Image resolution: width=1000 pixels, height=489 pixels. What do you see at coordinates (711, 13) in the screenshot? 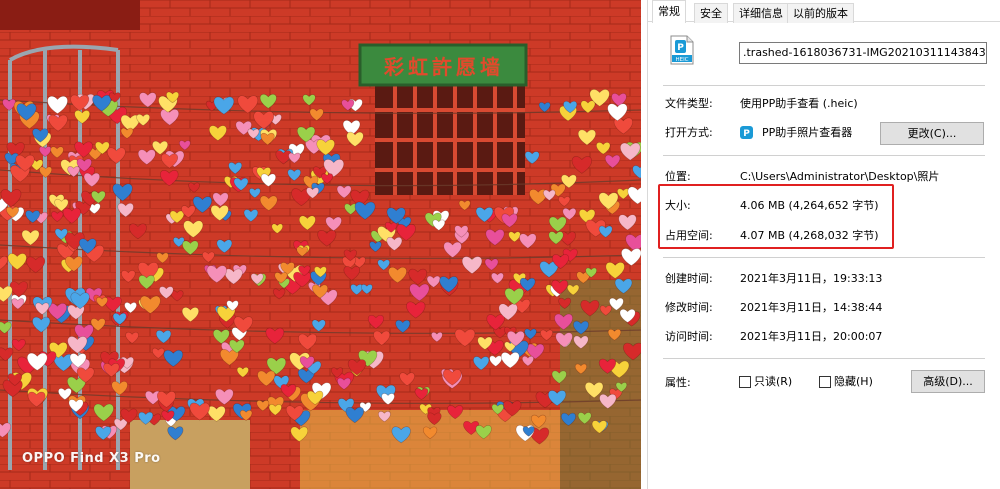
I see `tab-security: 安全` at bounding box center [711, 13].